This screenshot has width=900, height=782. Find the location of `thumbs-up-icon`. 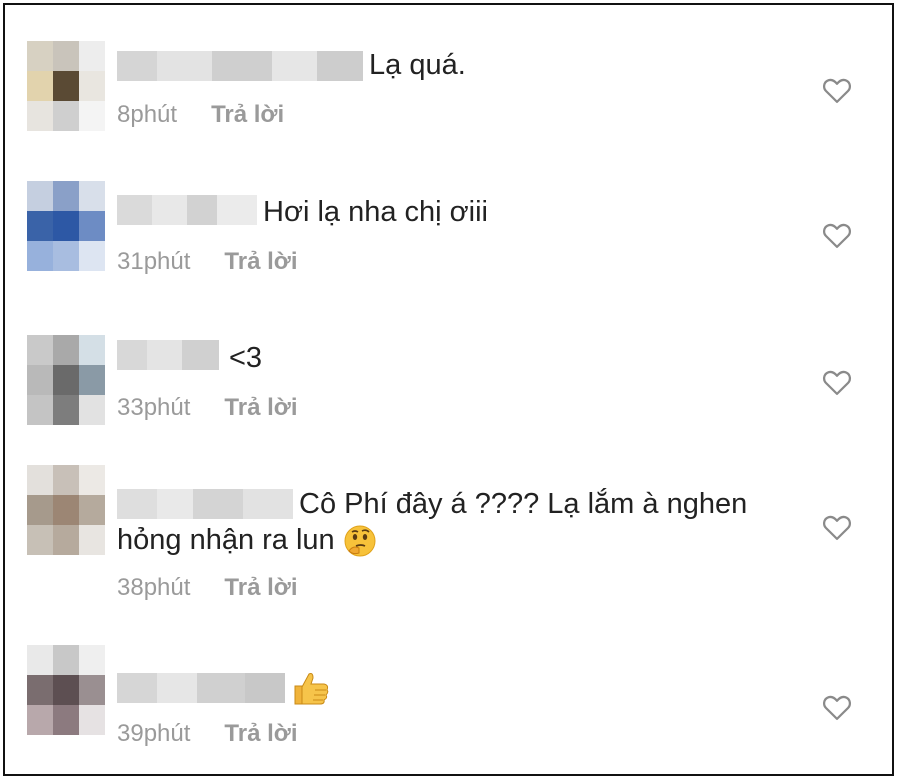

thumbs-up-icon is located at coordinates (311, 689).